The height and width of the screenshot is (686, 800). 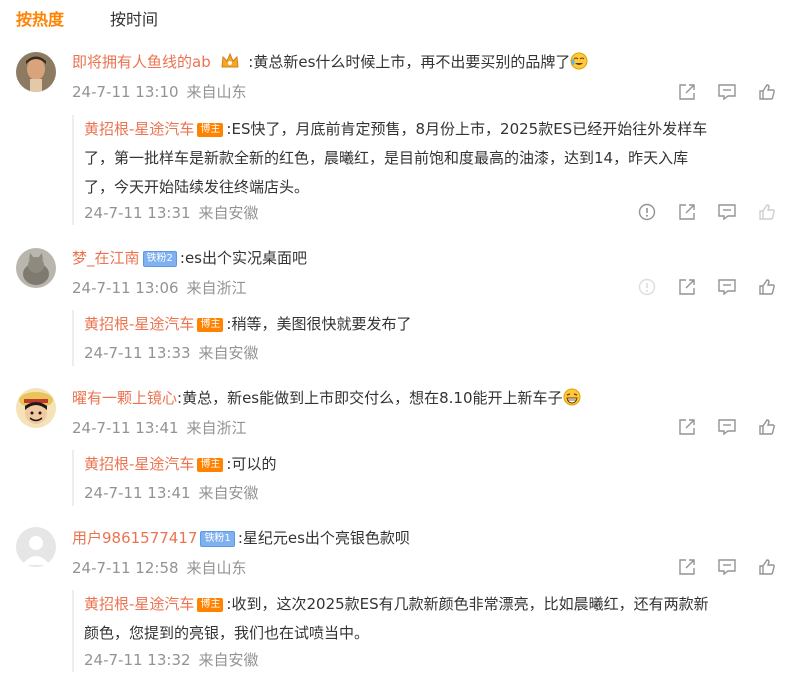 I want to click on reply-time: 24-7-11 13:31, so click(x=137, y=213).